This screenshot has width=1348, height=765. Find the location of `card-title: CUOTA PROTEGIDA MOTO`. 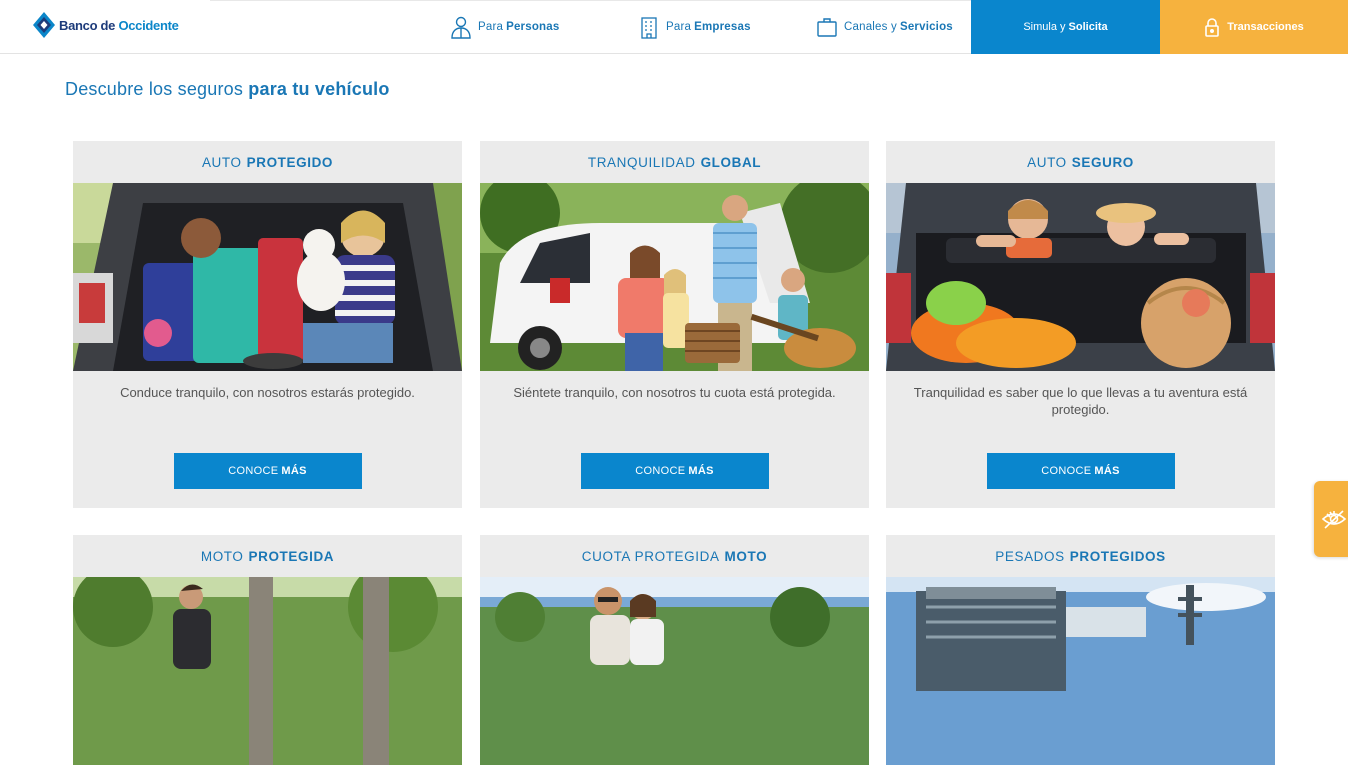

card-title: CUOTA PROTEGIDA MOTO is located at coordinates (674, 556).